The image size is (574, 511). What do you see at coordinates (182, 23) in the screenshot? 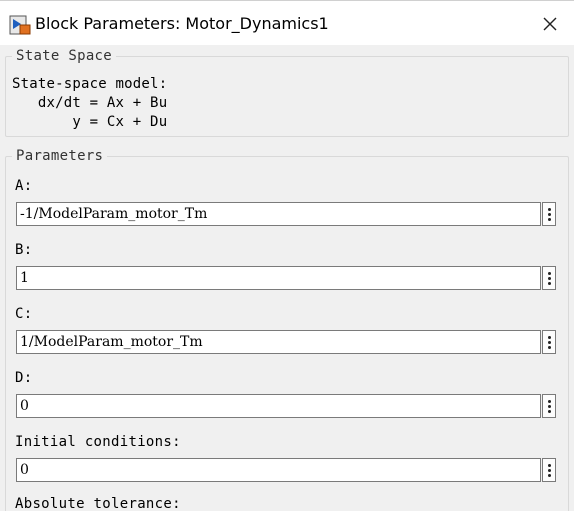
I see `window-title: Block Parameters: Motor_Dynamics1` at bounding box center [182, 23].